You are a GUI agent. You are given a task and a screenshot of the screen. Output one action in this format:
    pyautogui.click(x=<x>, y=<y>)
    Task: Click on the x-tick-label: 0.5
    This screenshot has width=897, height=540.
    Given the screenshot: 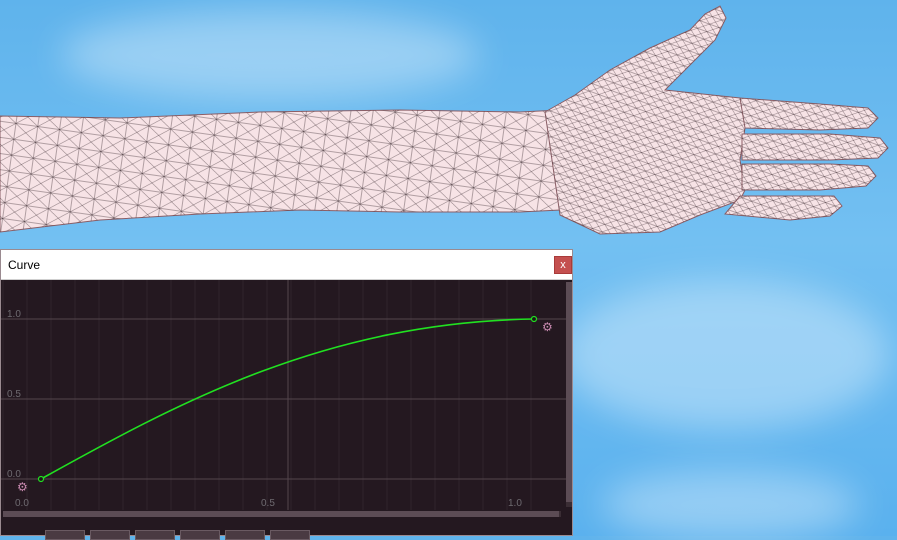 What is the action you would take?
    pyautogui.click(x=268, y=503)
    